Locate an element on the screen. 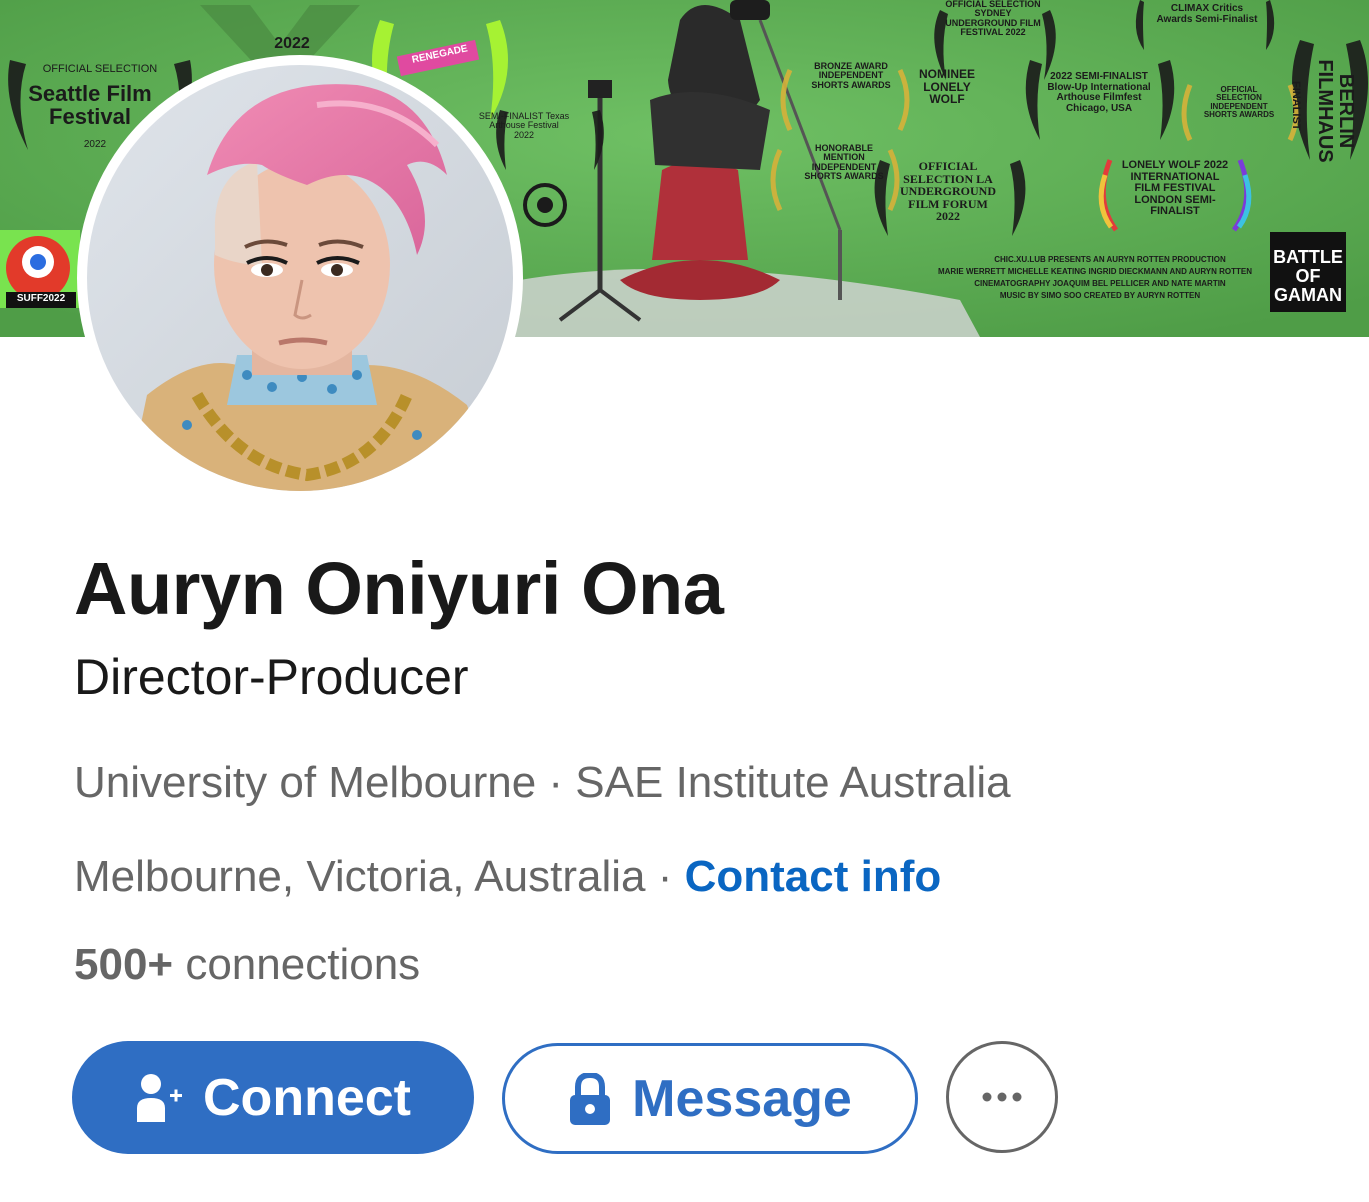 The height and width of the screenshot is (1202, 1369). banner-lonely-wolf-nominee: NOMINEE LONELY WOLF is located at coordinates (946, 87).